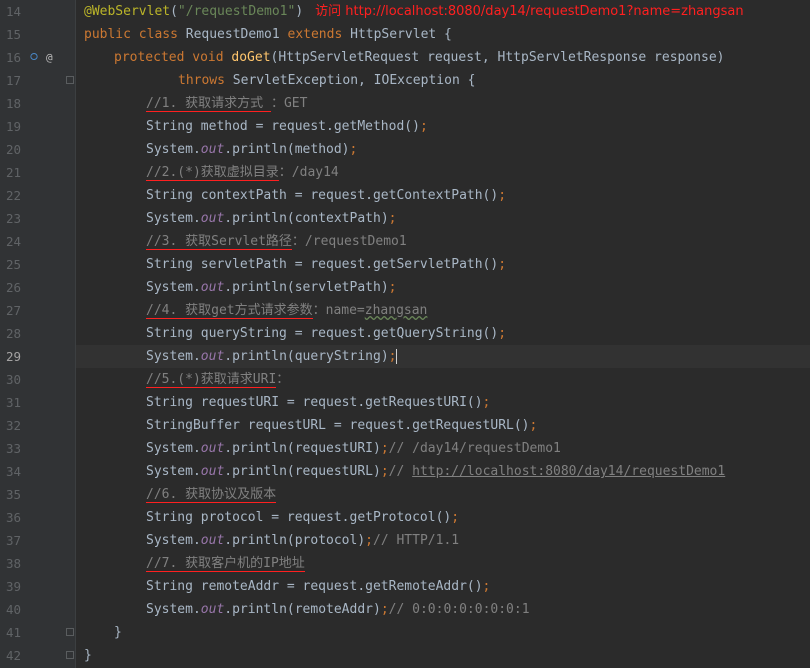  What do you see at coordinates (37, 563) in the screenshot?
I see `gutter-line: 38` at bounding box center [37, 563].